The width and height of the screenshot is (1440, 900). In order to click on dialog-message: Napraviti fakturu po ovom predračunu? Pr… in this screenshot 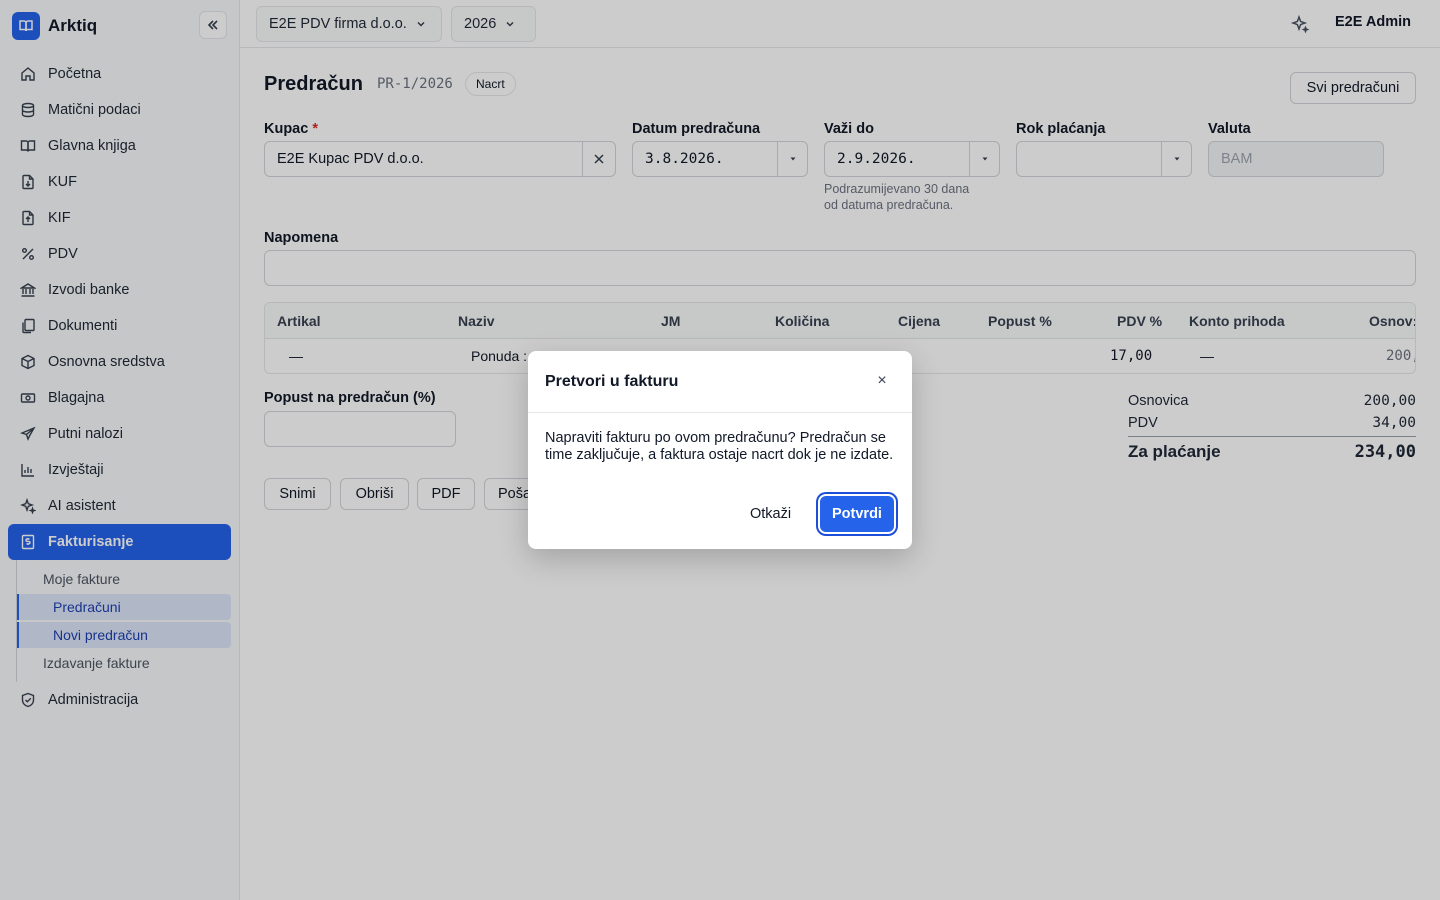, I will do `click(719, 446)`.